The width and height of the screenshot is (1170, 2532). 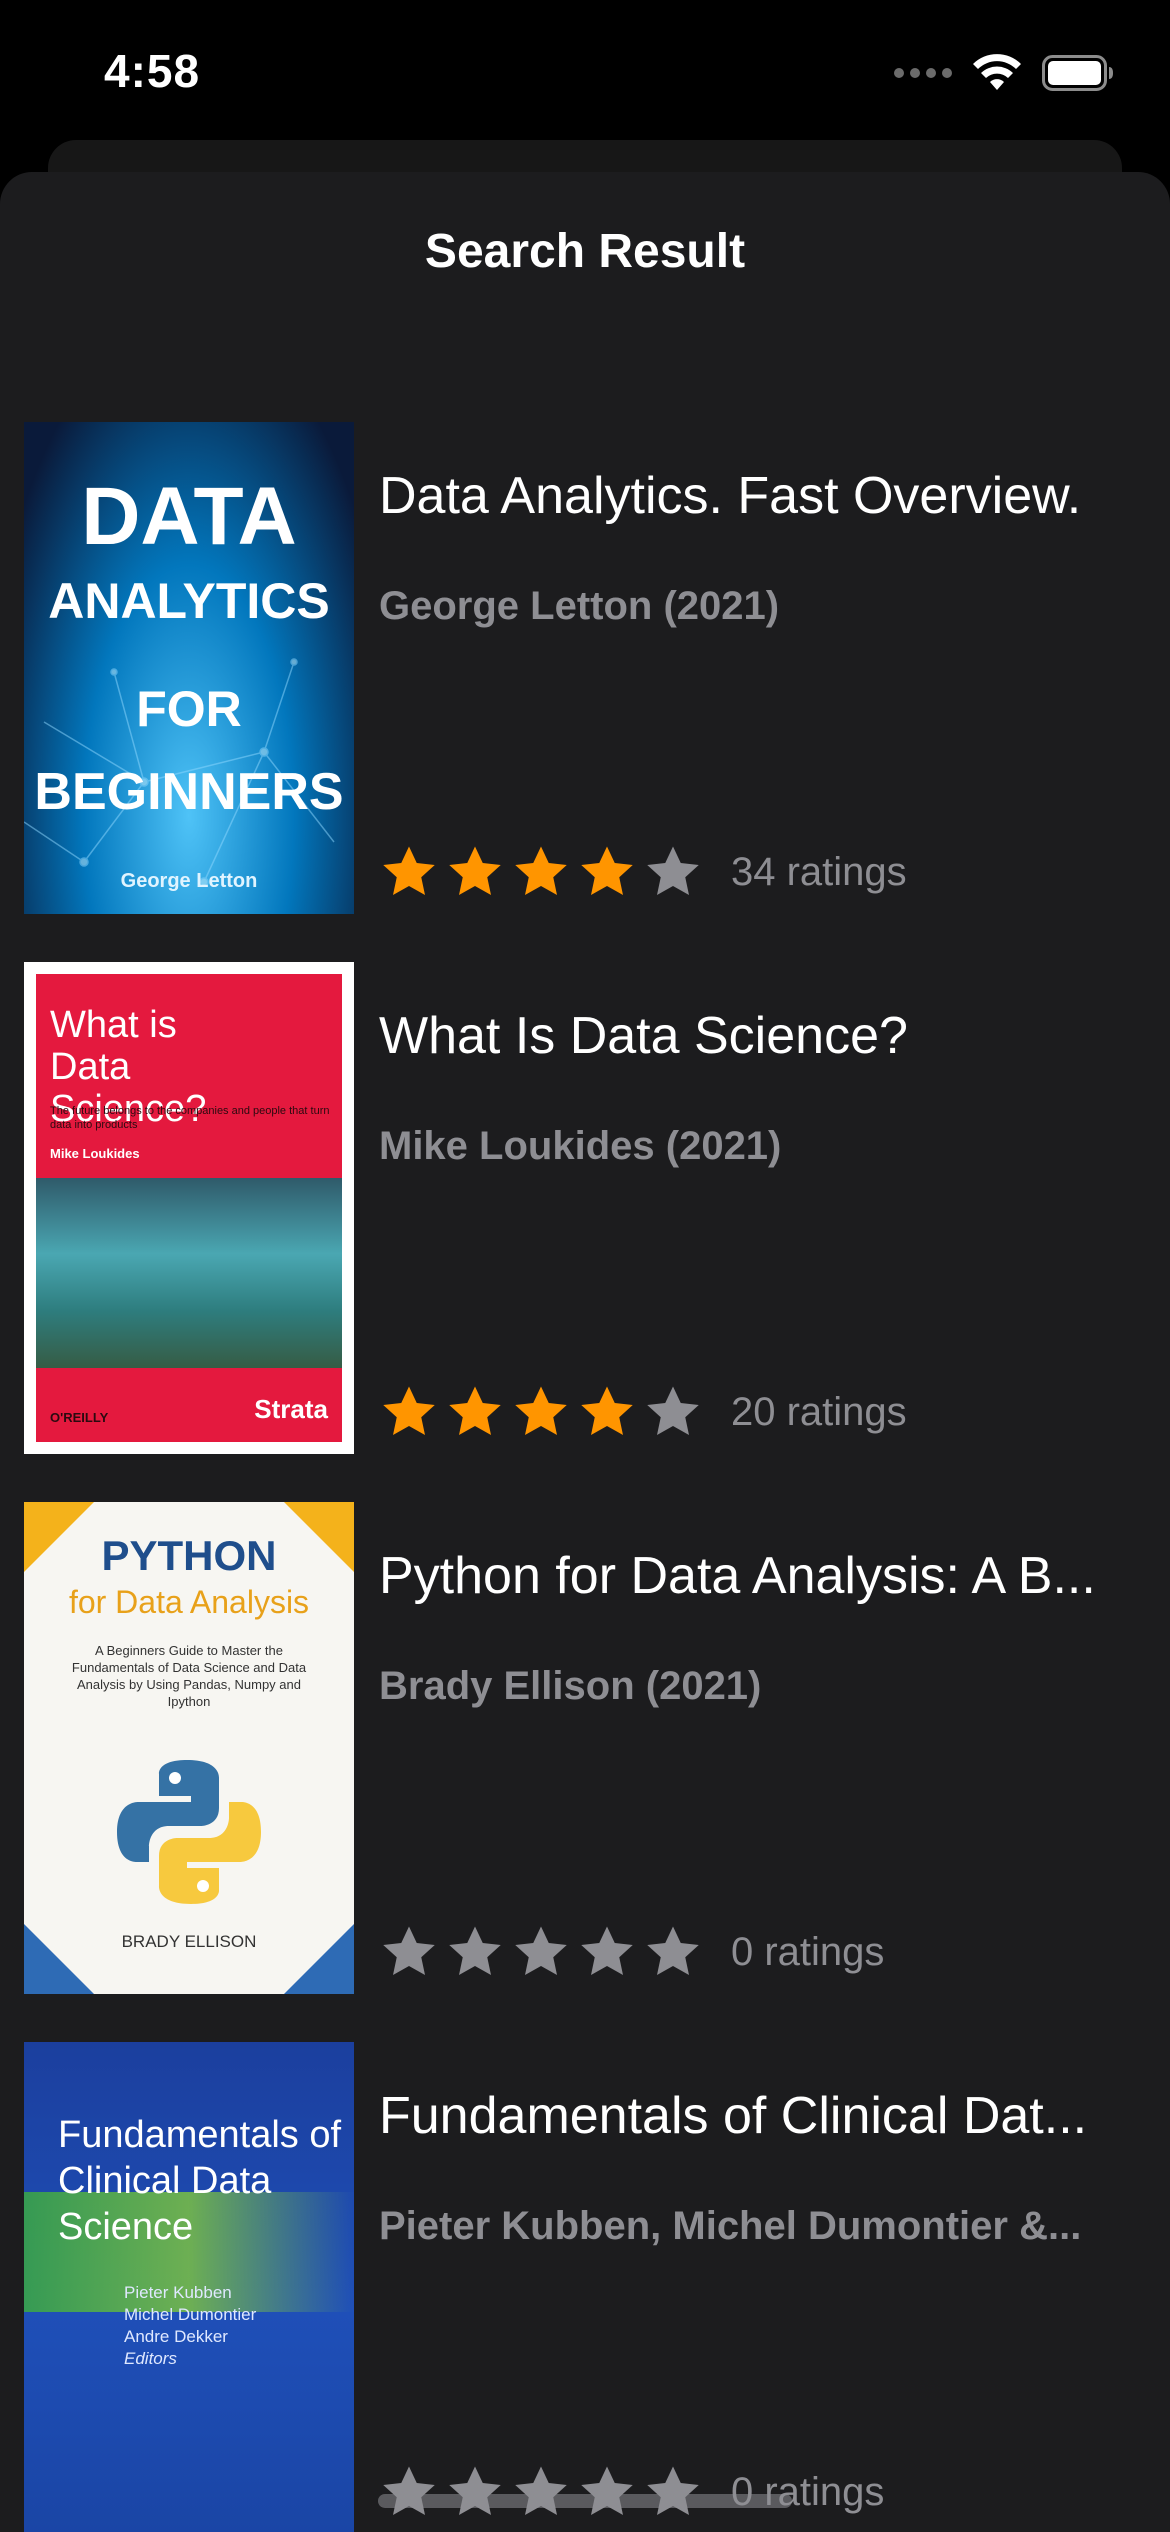 What do you see at coordinates (189, 881) in the screenshot?
I see `cover-author: George Letton` at bounding box center [189, 881].